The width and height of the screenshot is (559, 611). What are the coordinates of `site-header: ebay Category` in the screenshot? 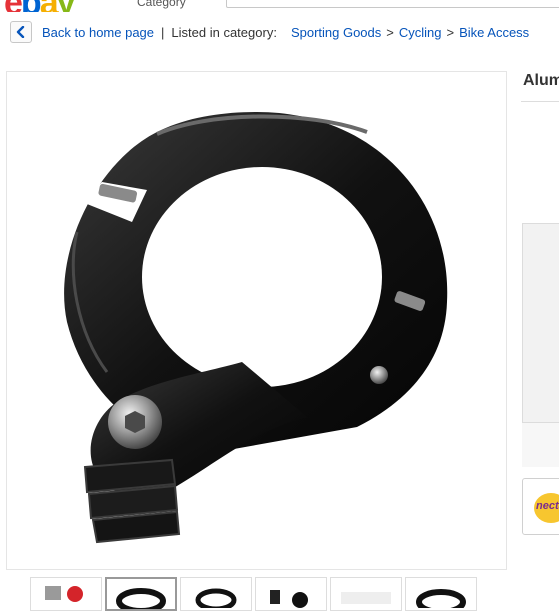 It's located at (279, 6).